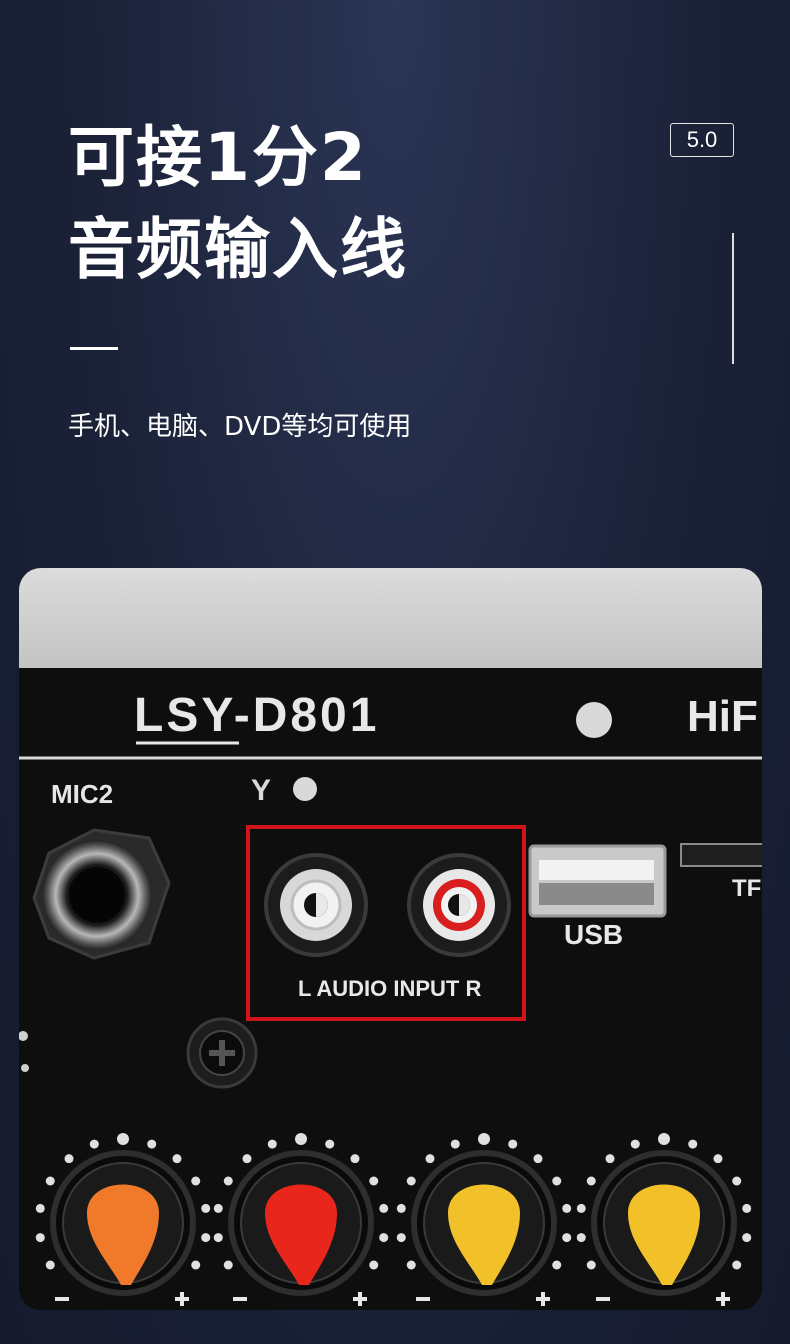  Describe the element at coordinates (261, 790) in the screenshot. I see `antenna-icon: Y` at that location.